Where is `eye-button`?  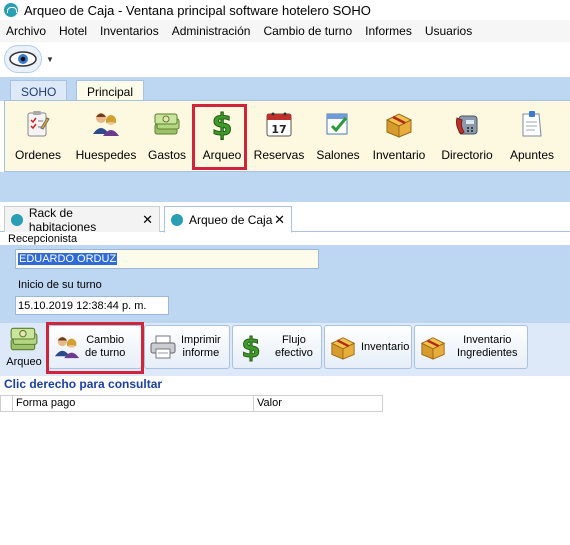
eye-button is located at coordinates (23, 59).